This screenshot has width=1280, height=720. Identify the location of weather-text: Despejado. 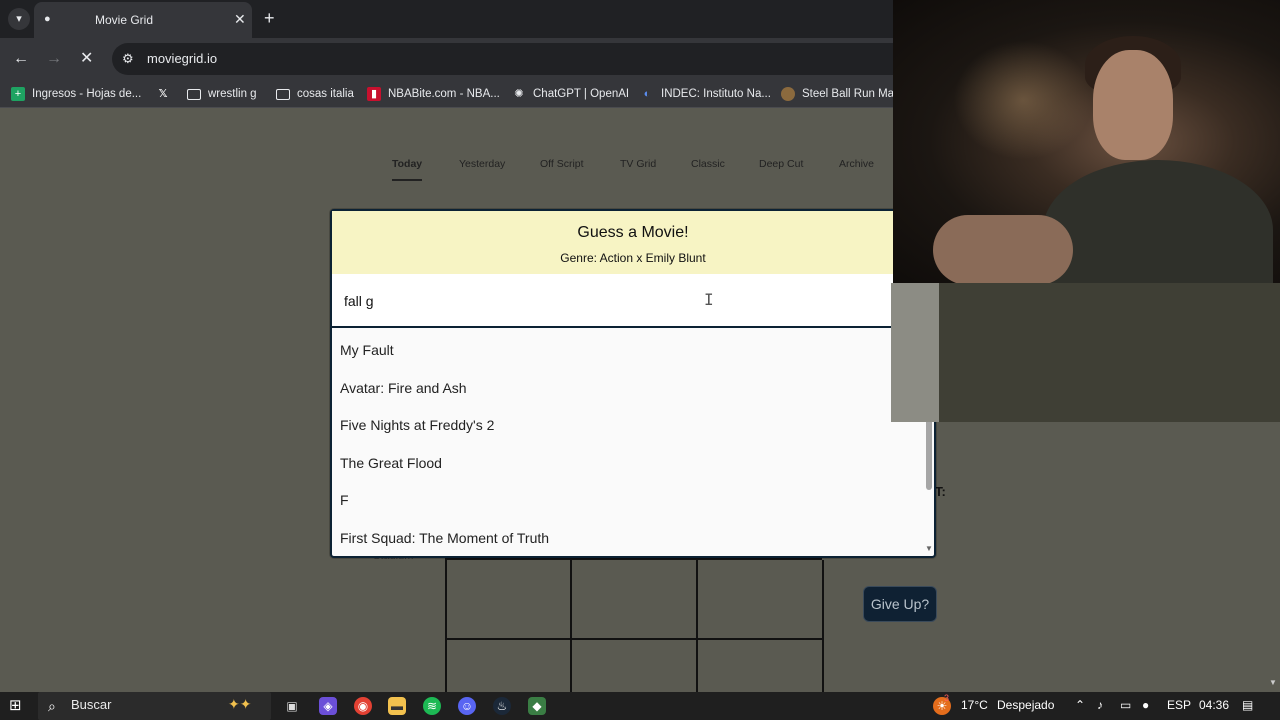
(1025, 705).